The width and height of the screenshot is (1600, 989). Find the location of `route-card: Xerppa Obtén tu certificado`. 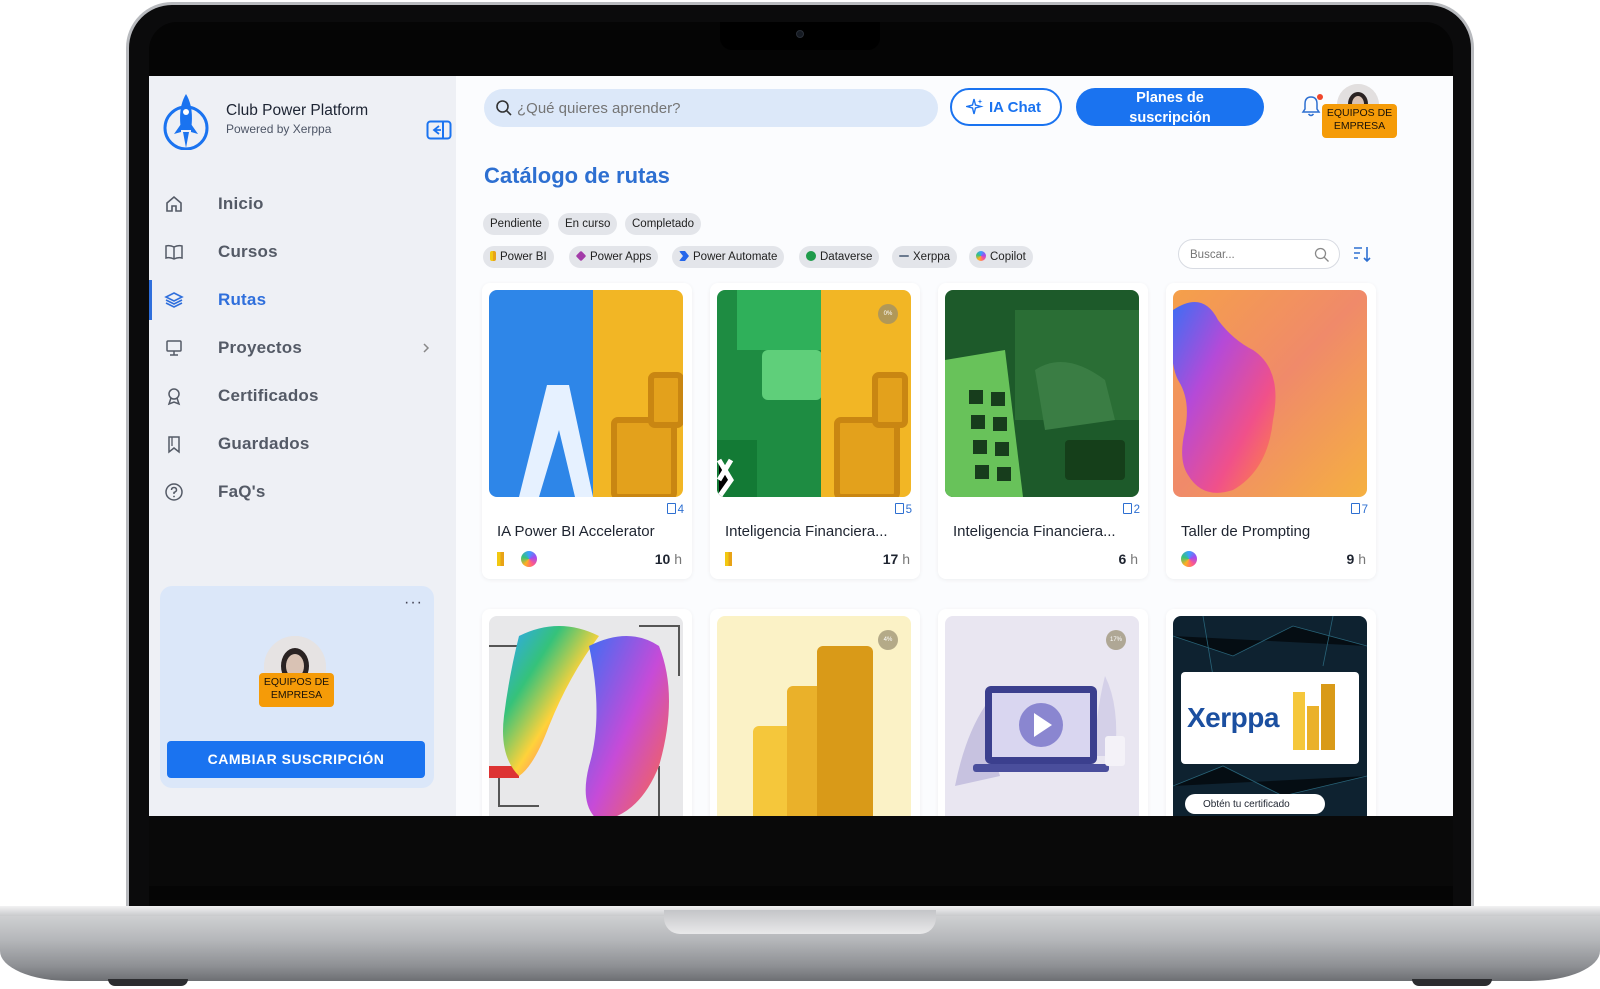

route-card: Xerppa Obtén tu certificado is located at coordinates (1271, 712).